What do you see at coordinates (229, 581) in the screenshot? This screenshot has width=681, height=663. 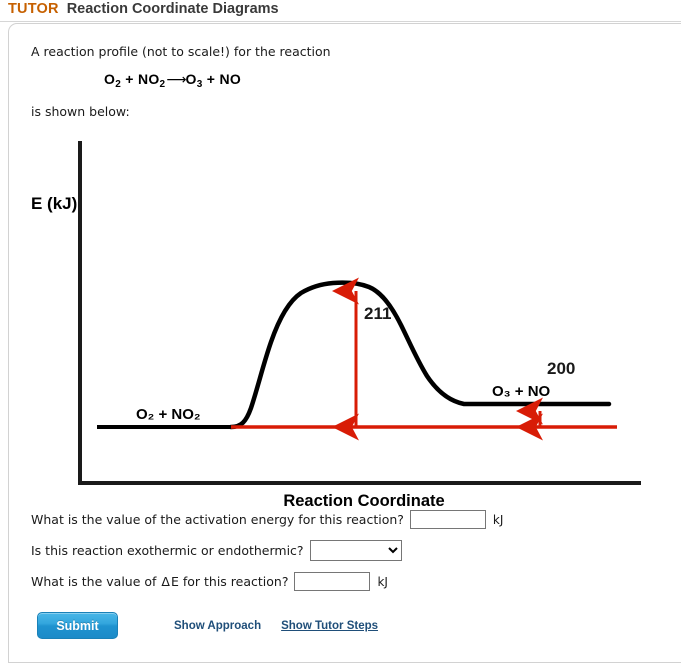 I see `delta-e-label-after: E for this reaction?` at bounding box center [229, 581].